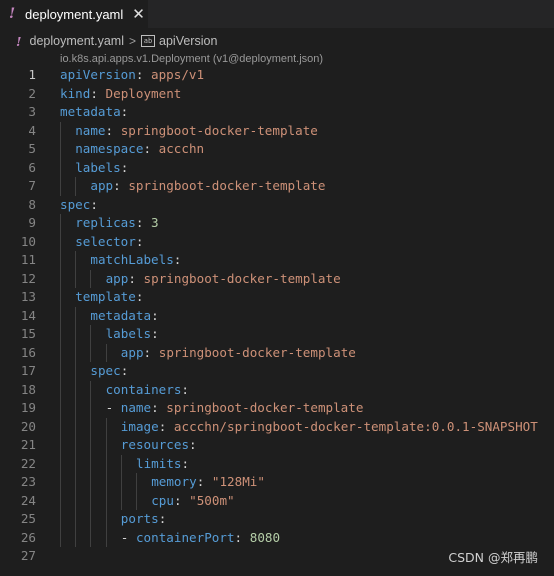  I want to click on code-line: 12 app: springboot-docker-template, so click(277, 278).